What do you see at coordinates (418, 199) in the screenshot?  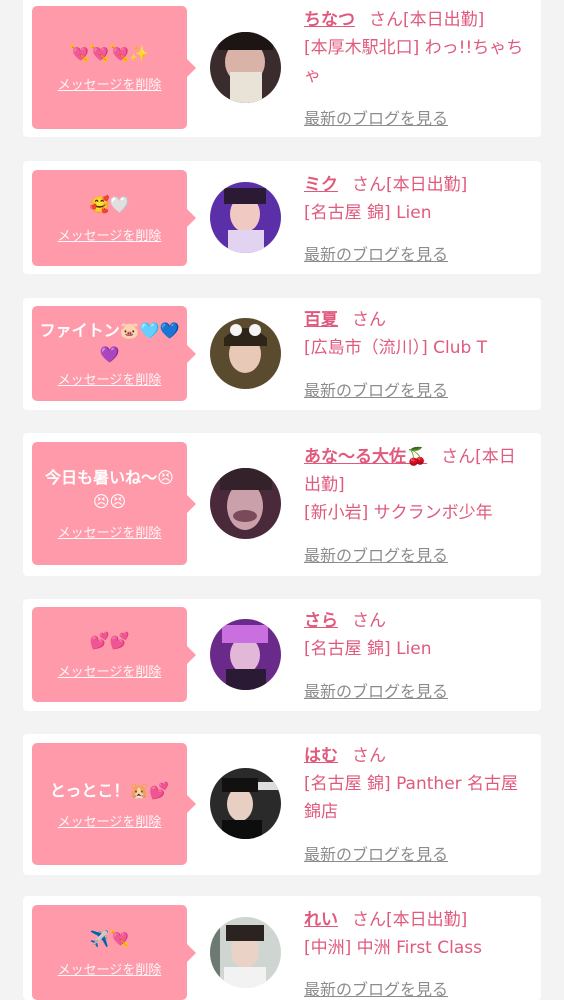 I see `cast-info: ミク さん[本日出勤] [名古屋 錦] Lien` at bounding box center [418, 199].